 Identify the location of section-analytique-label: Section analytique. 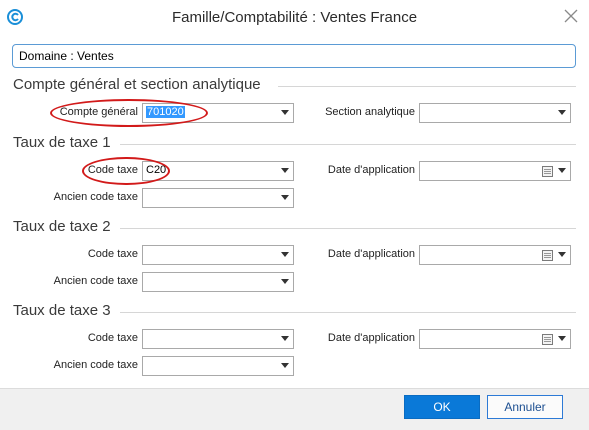
(370, 112).